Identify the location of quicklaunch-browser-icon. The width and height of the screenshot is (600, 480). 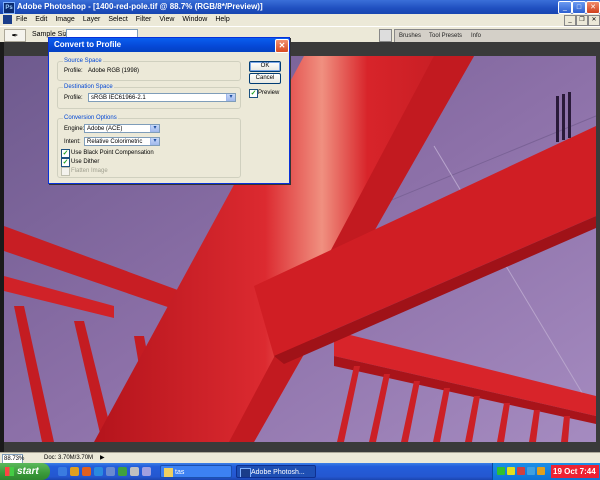
(74, 471).